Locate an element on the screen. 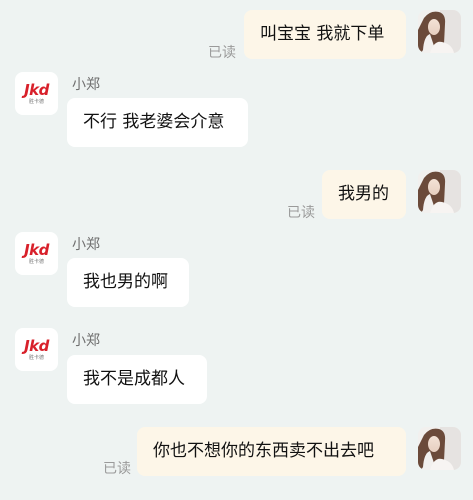  message-text: 叫宝宝 我就下单 is located at coordinates (322, 34).